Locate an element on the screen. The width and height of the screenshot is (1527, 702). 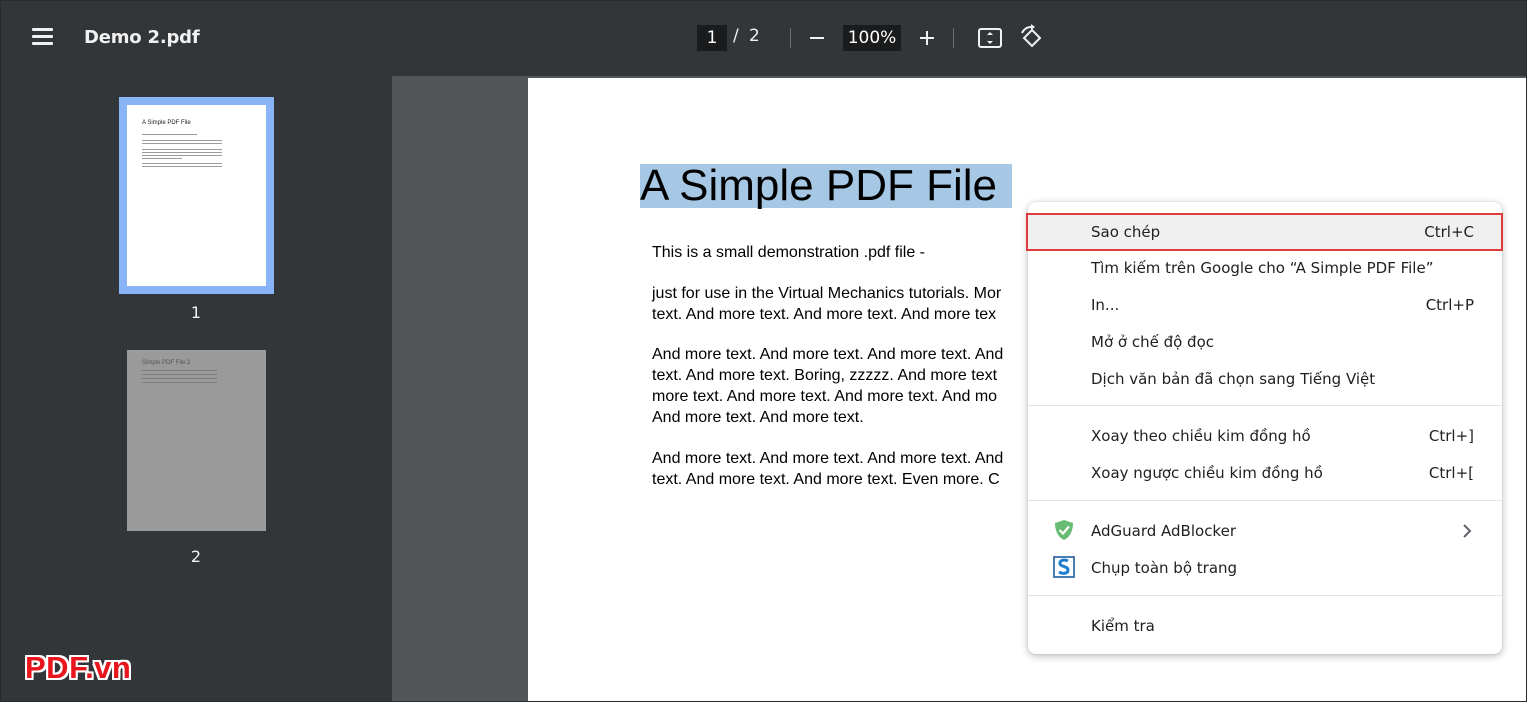
menu-item-shortcut: Ctrl+C is located at coordinates (1449, 232).